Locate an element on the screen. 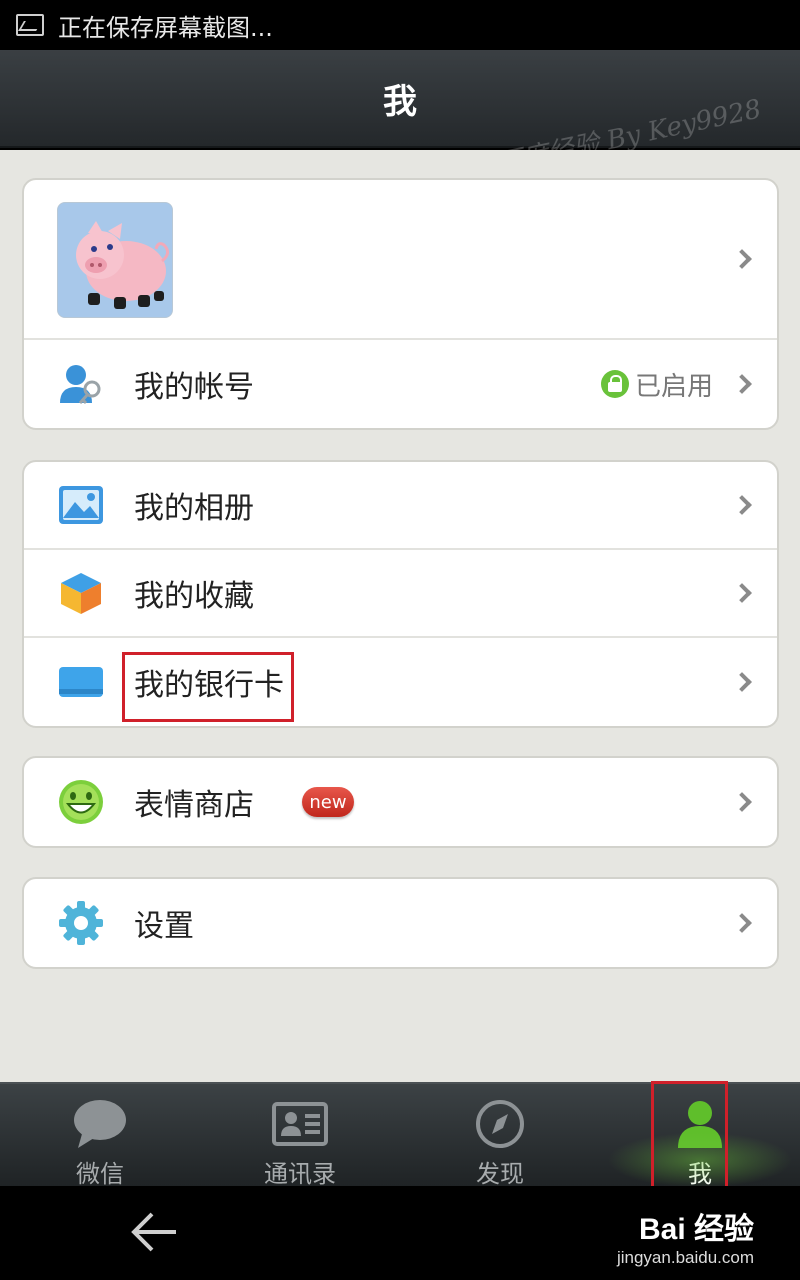  chat-bubble-icon is located at coordinates (100, 1124).